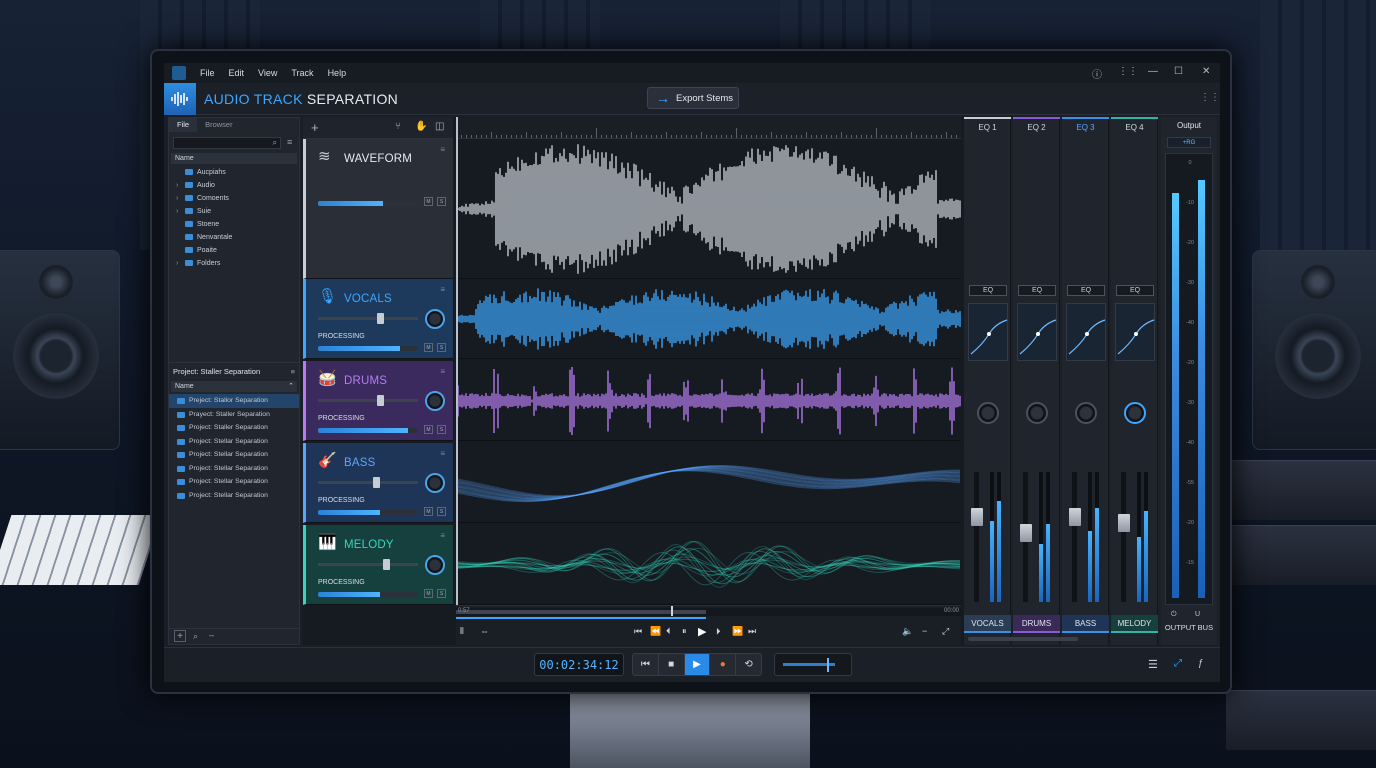  I want to click on minimize-icon: —, so click(1153, 71).